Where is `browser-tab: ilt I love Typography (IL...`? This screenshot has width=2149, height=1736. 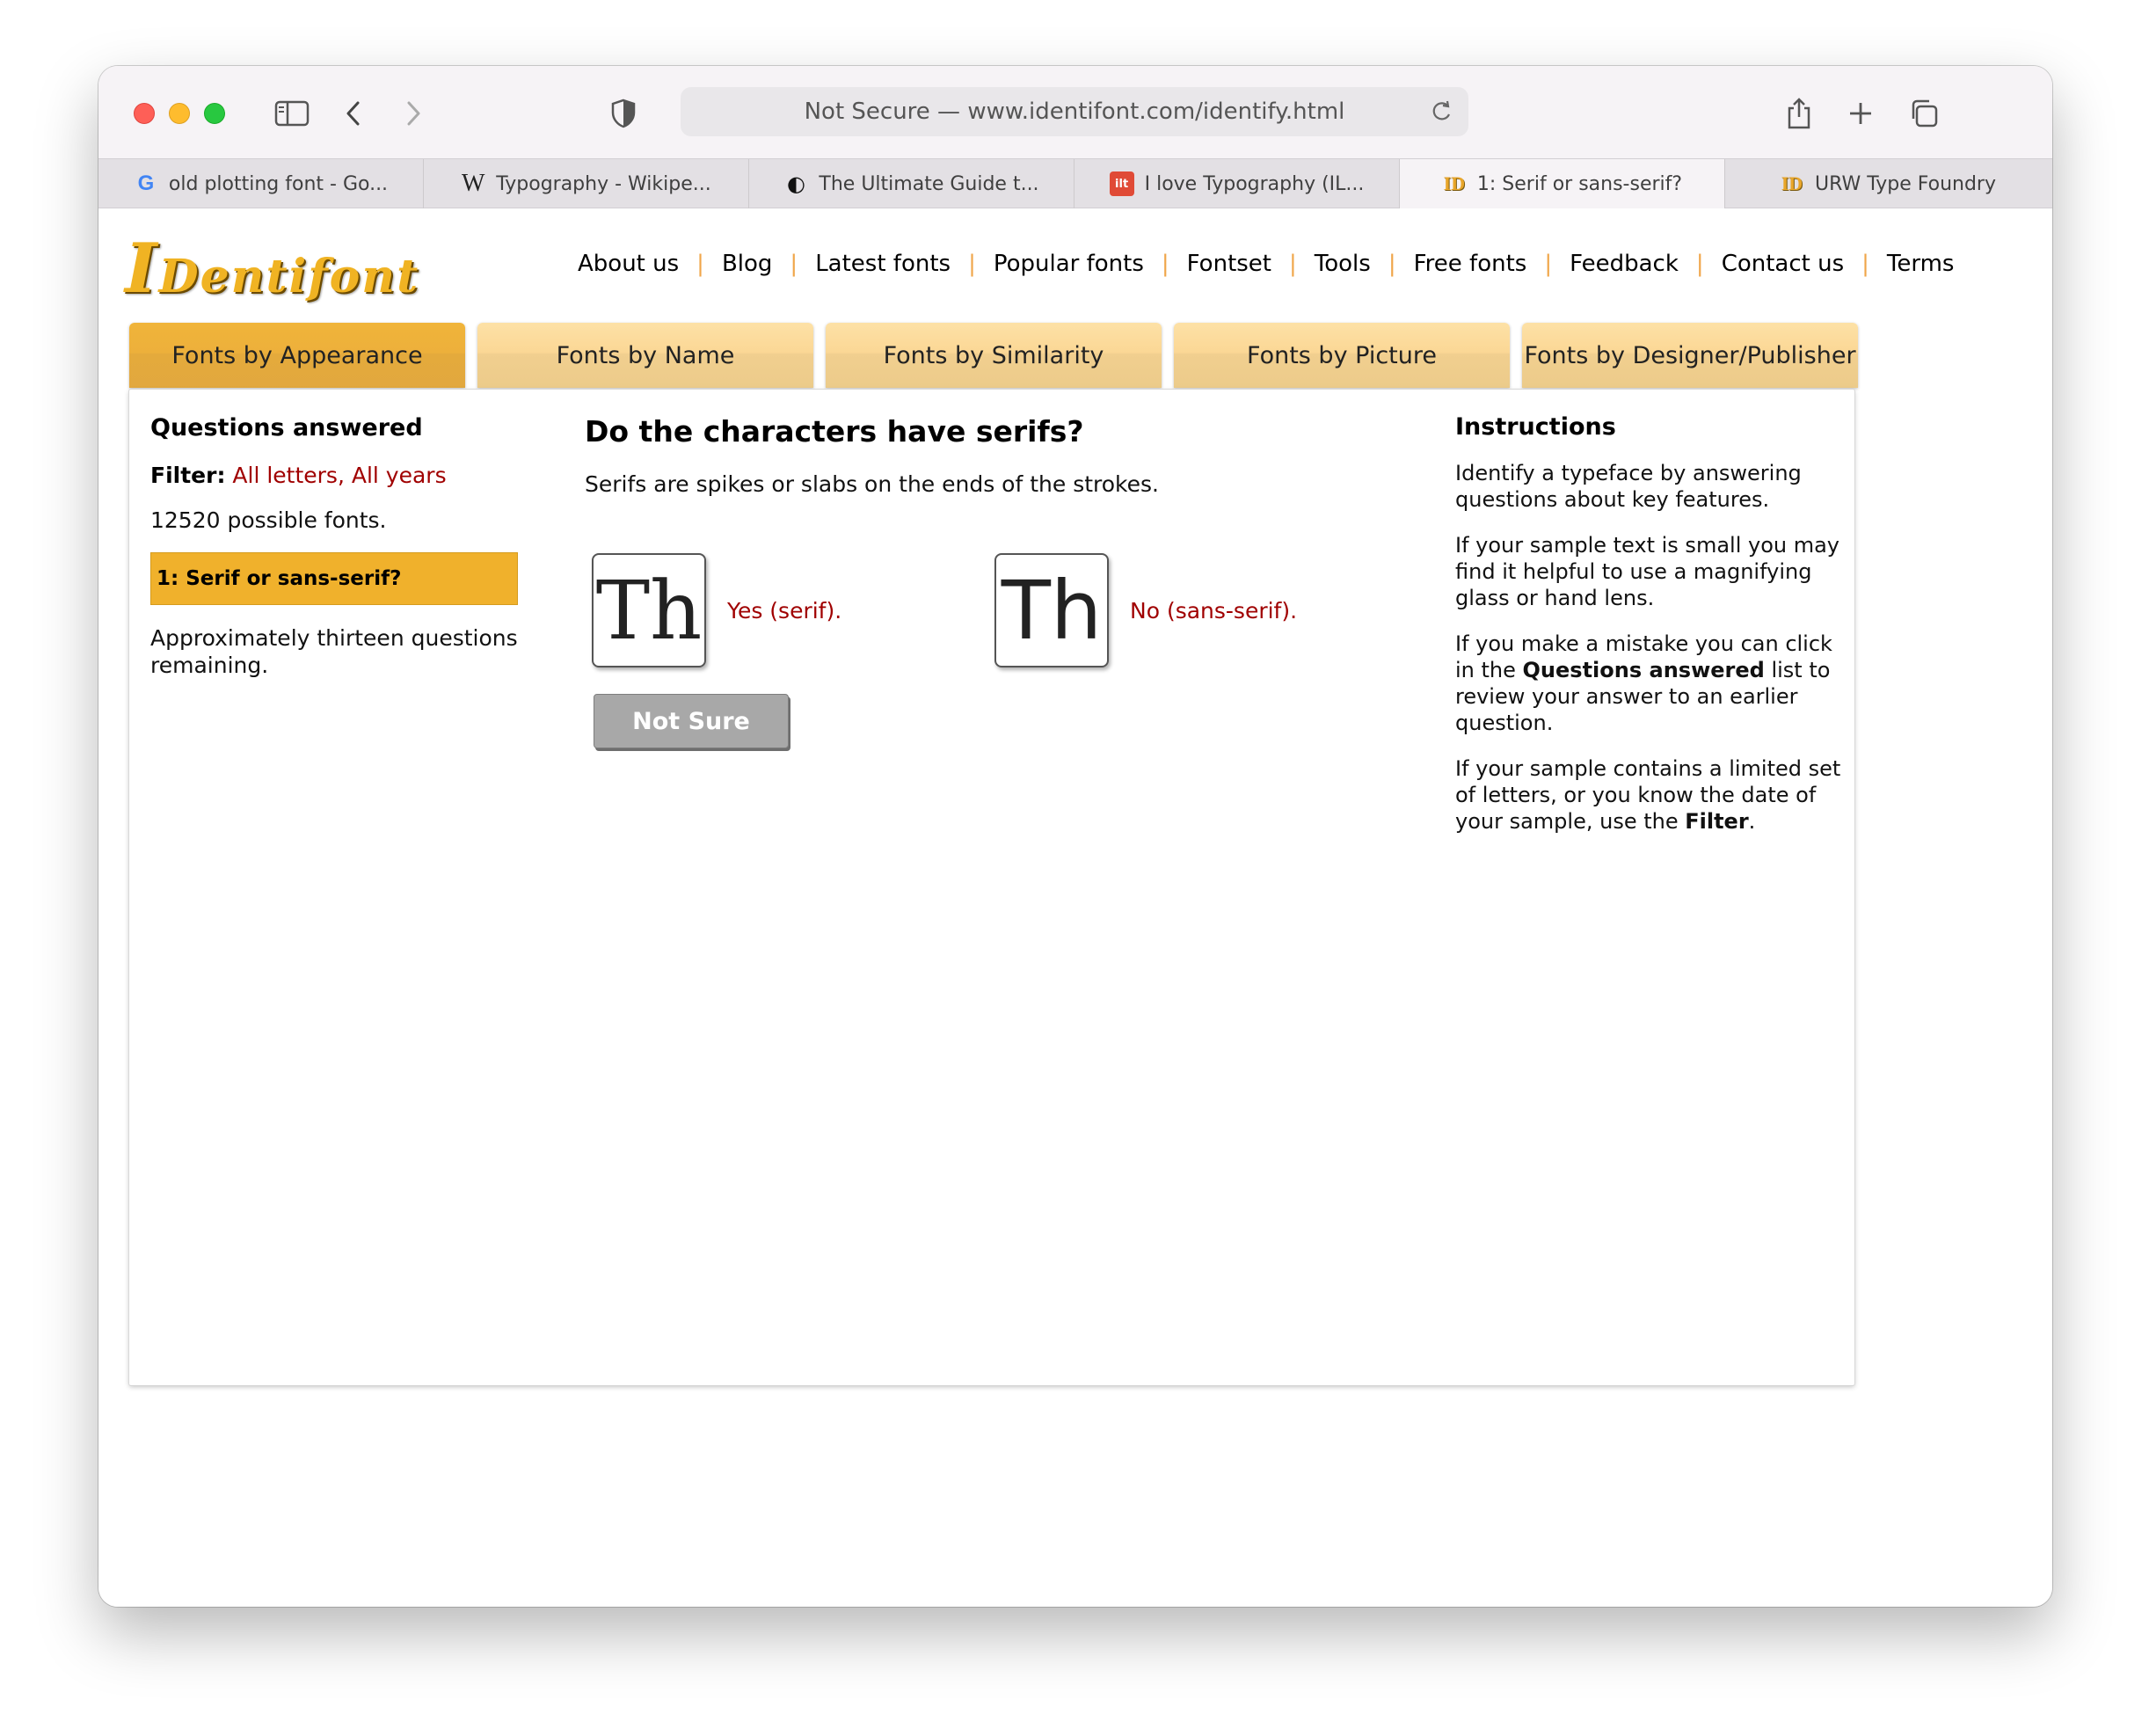
browser-tab: ilt I love Typography (IL... is located at coordinates (1237, 184).